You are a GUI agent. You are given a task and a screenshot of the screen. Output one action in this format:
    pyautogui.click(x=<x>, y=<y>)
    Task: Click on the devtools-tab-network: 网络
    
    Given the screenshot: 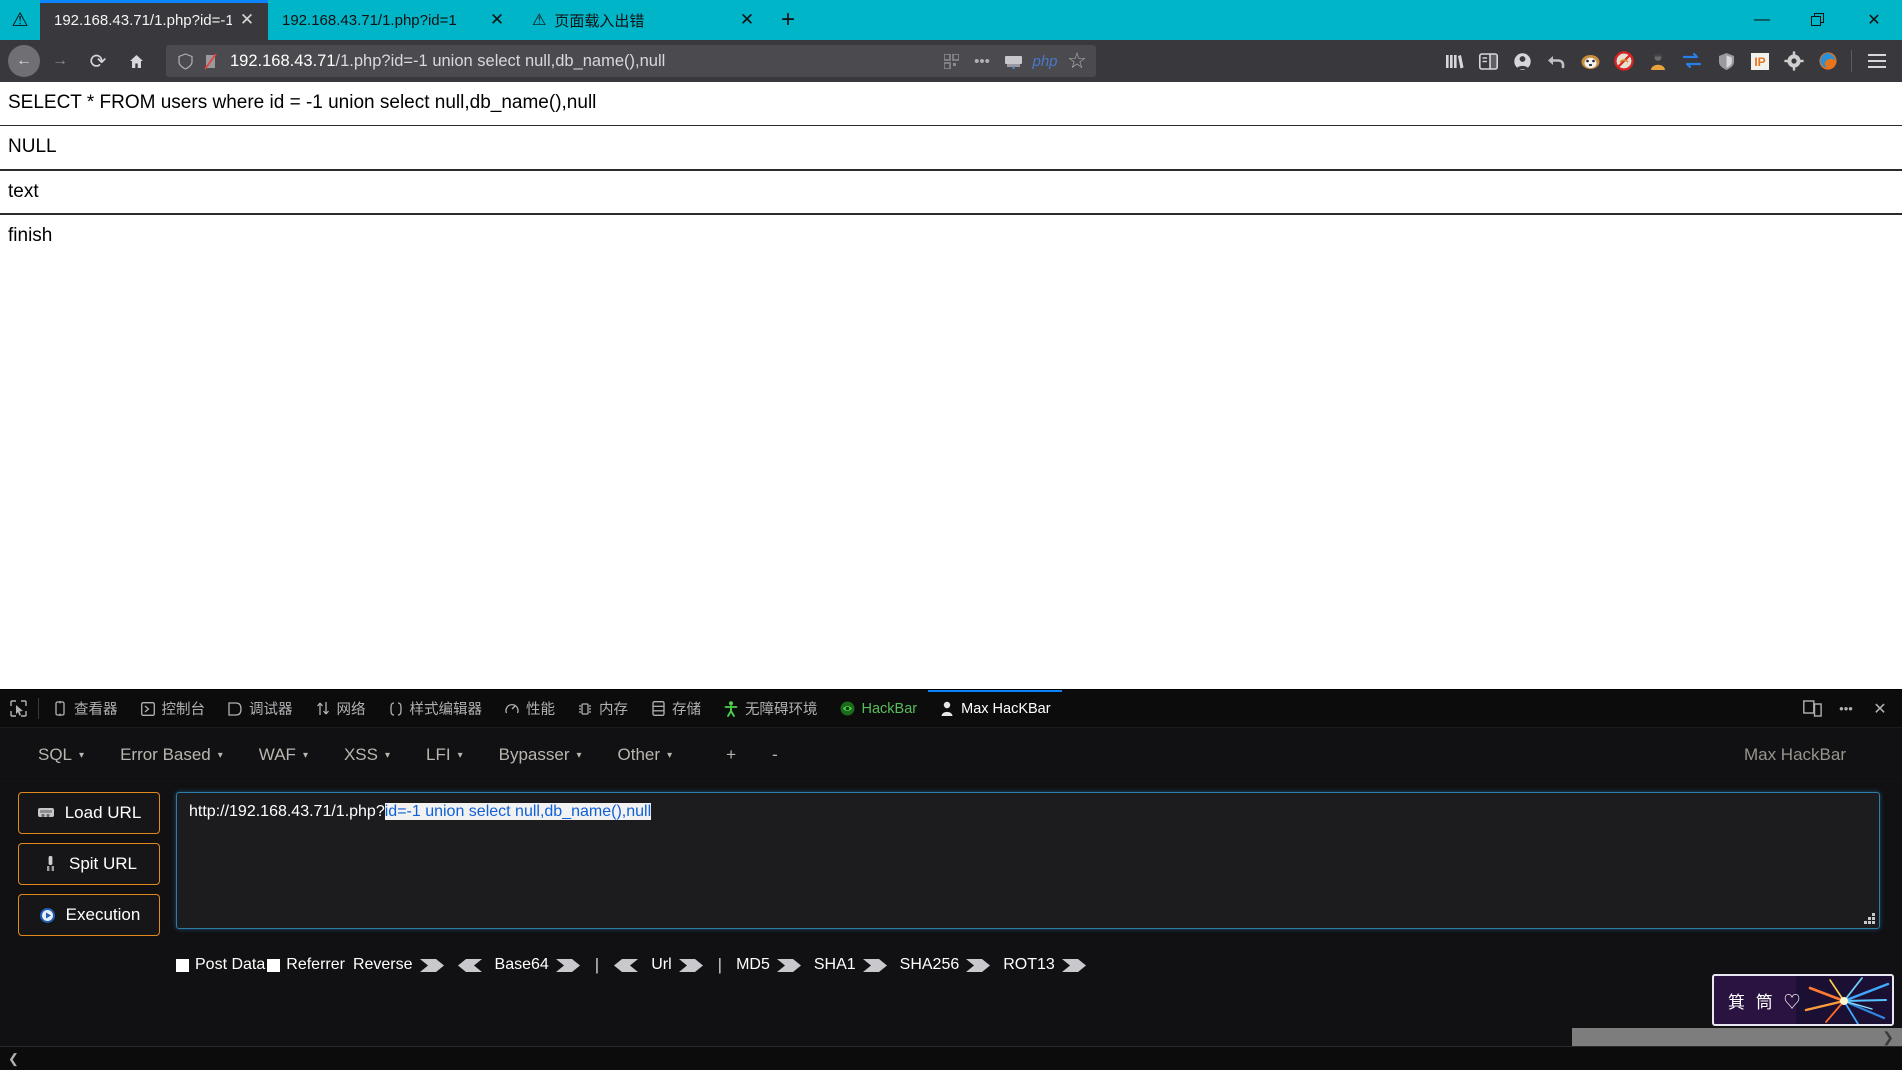 What is the action you would take?
    pyautogui.click(x=340, y=708)
    